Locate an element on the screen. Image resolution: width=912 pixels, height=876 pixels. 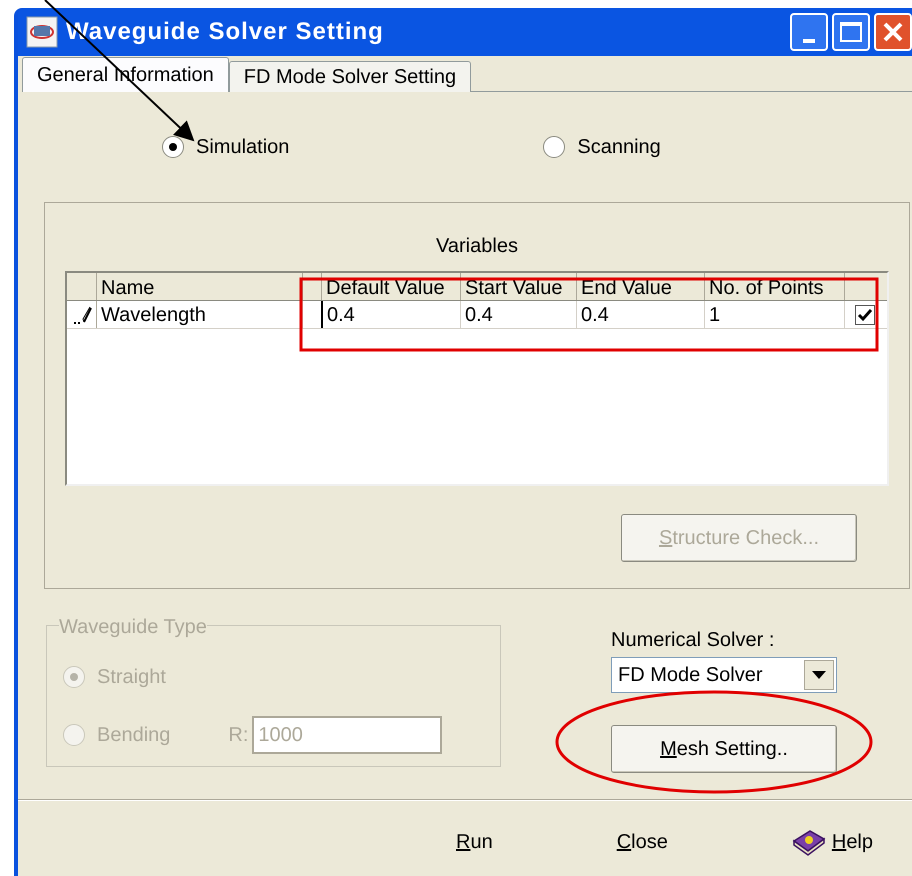
minimize-button is located at coordinates (809, 32).